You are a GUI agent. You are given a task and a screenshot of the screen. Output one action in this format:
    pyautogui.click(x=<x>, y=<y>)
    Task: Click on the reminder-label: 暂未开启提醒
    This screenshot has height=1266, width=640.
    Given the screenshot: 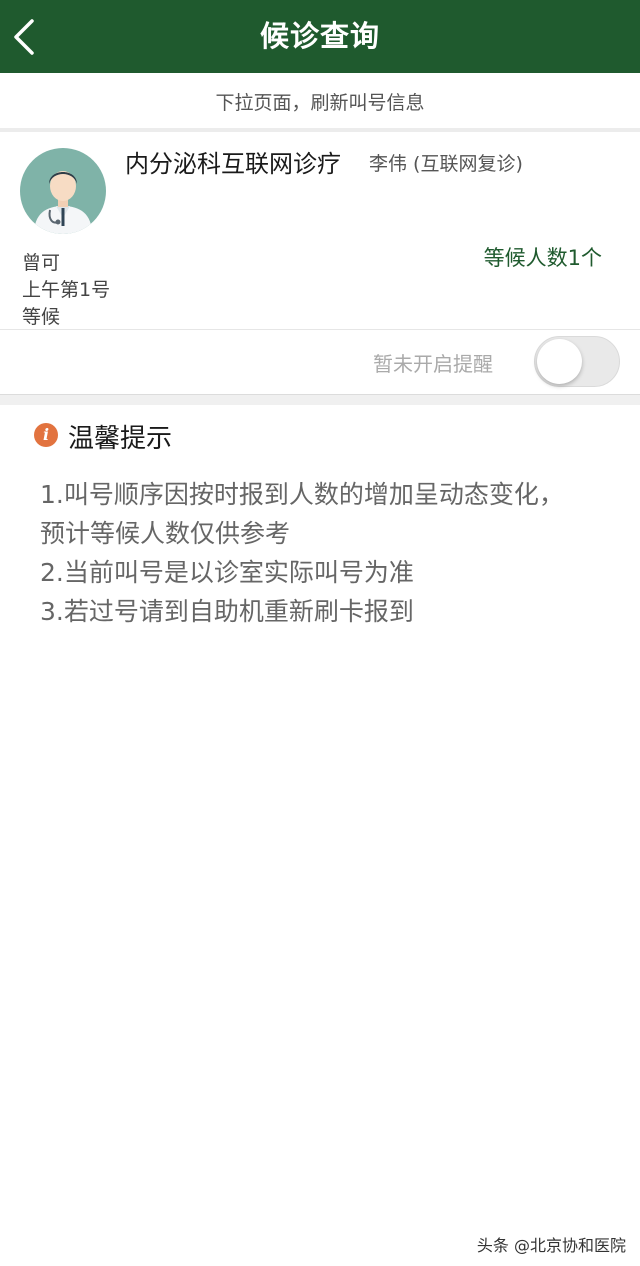 What is the action you would take?
    pyautogui.click(x=433, y=364)
    